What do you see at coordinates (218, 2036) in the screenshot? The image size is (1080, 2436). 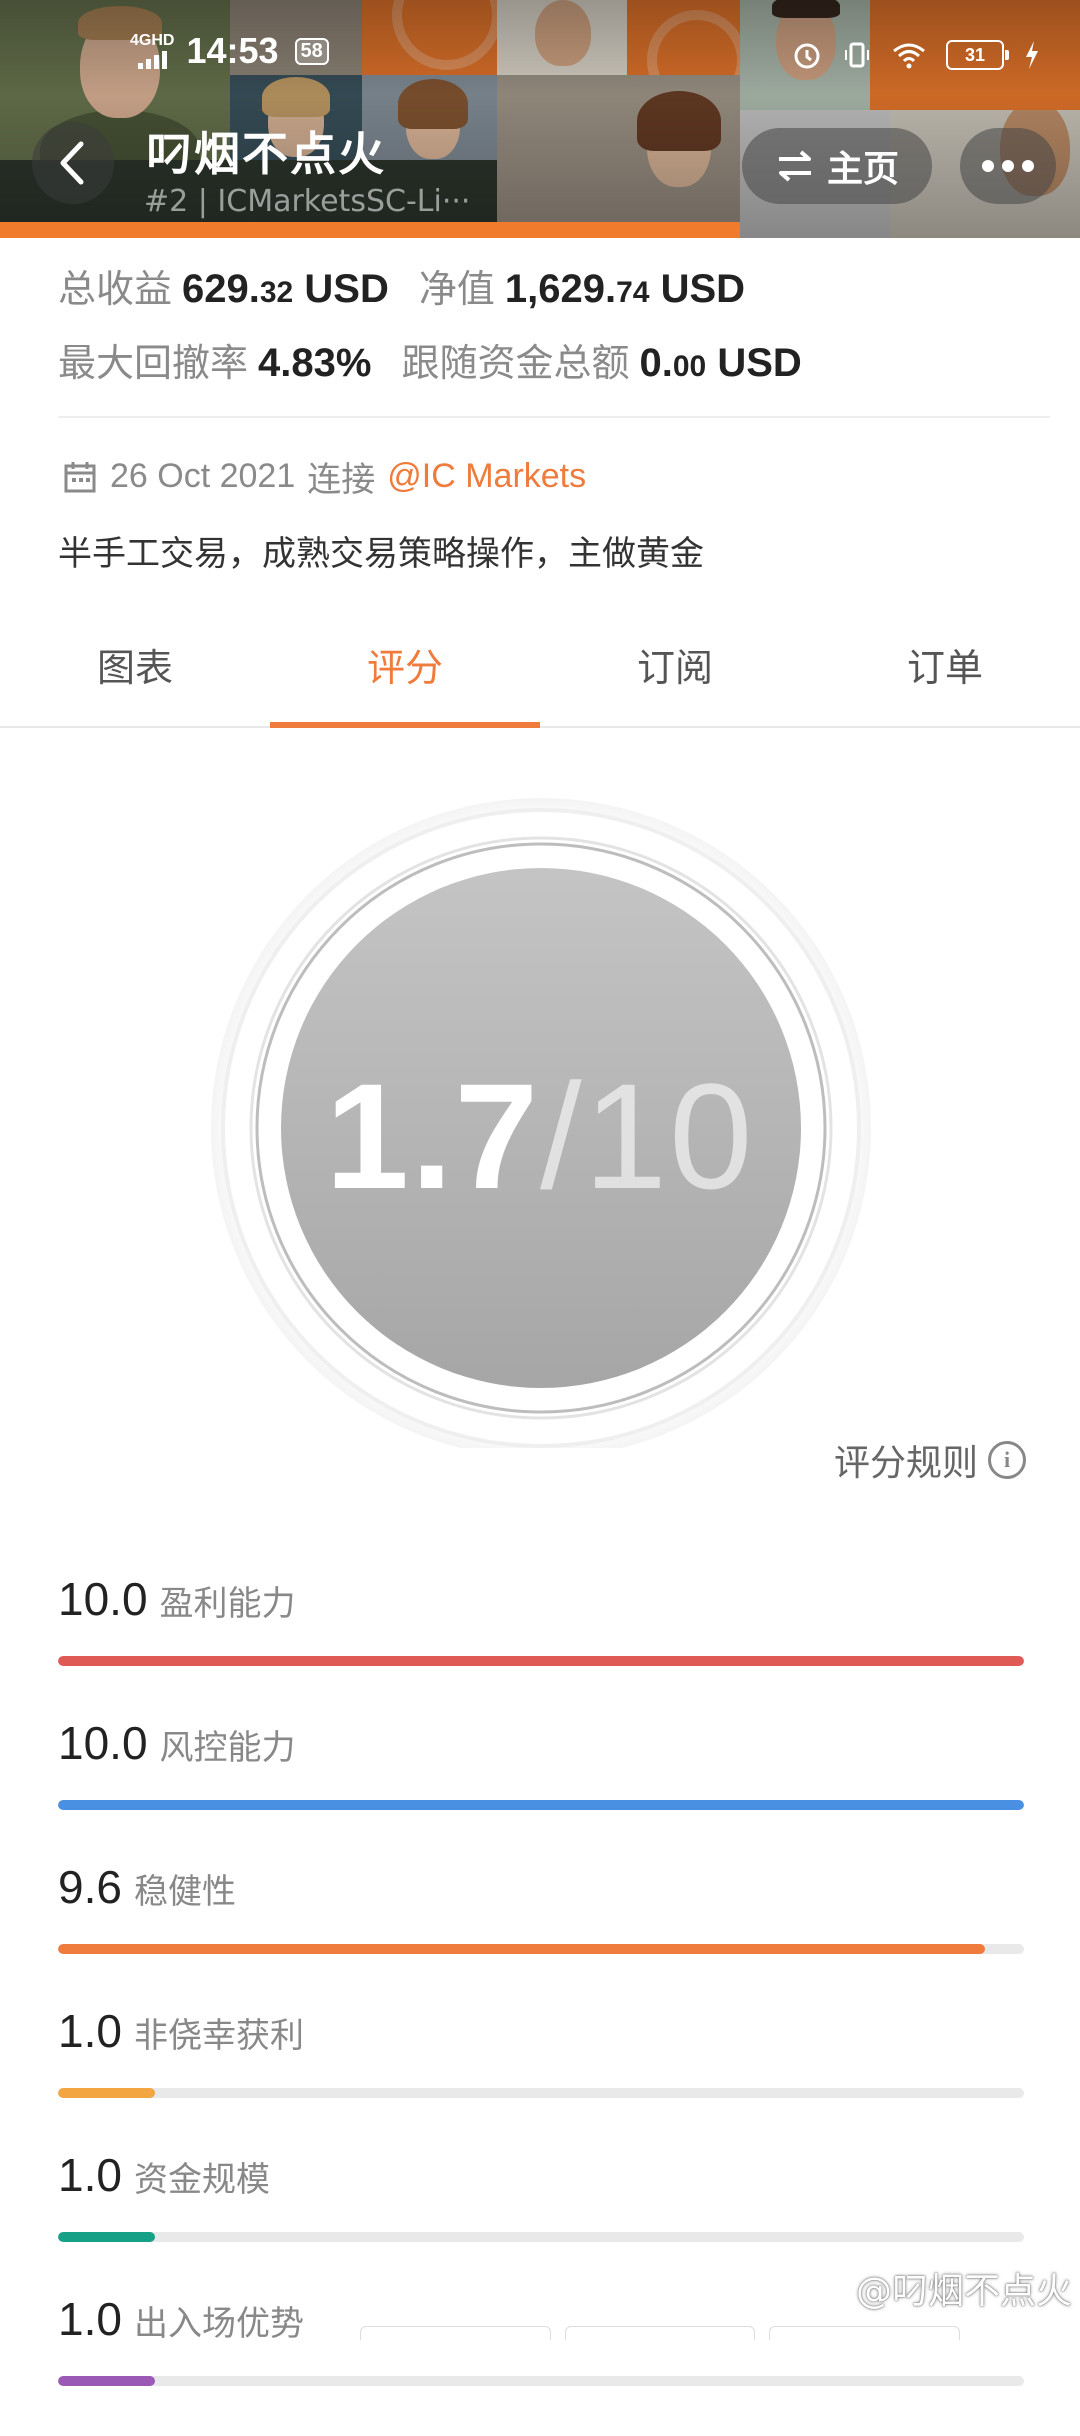 I see `metric-name: 非侥幸获利` at bounding box center [218, 2036].